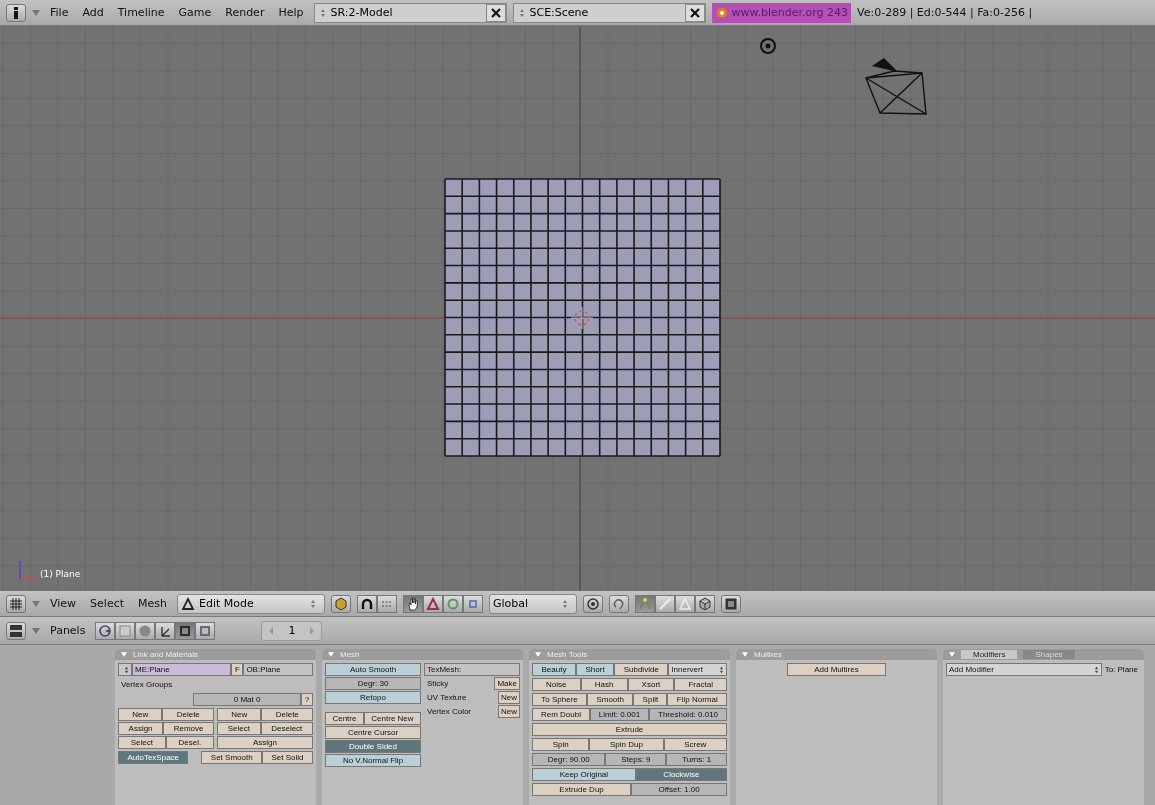 Image resolution: width=1155 pixels, height=805 pixels. I want to click on panel-button: Split, so click(650, 699).